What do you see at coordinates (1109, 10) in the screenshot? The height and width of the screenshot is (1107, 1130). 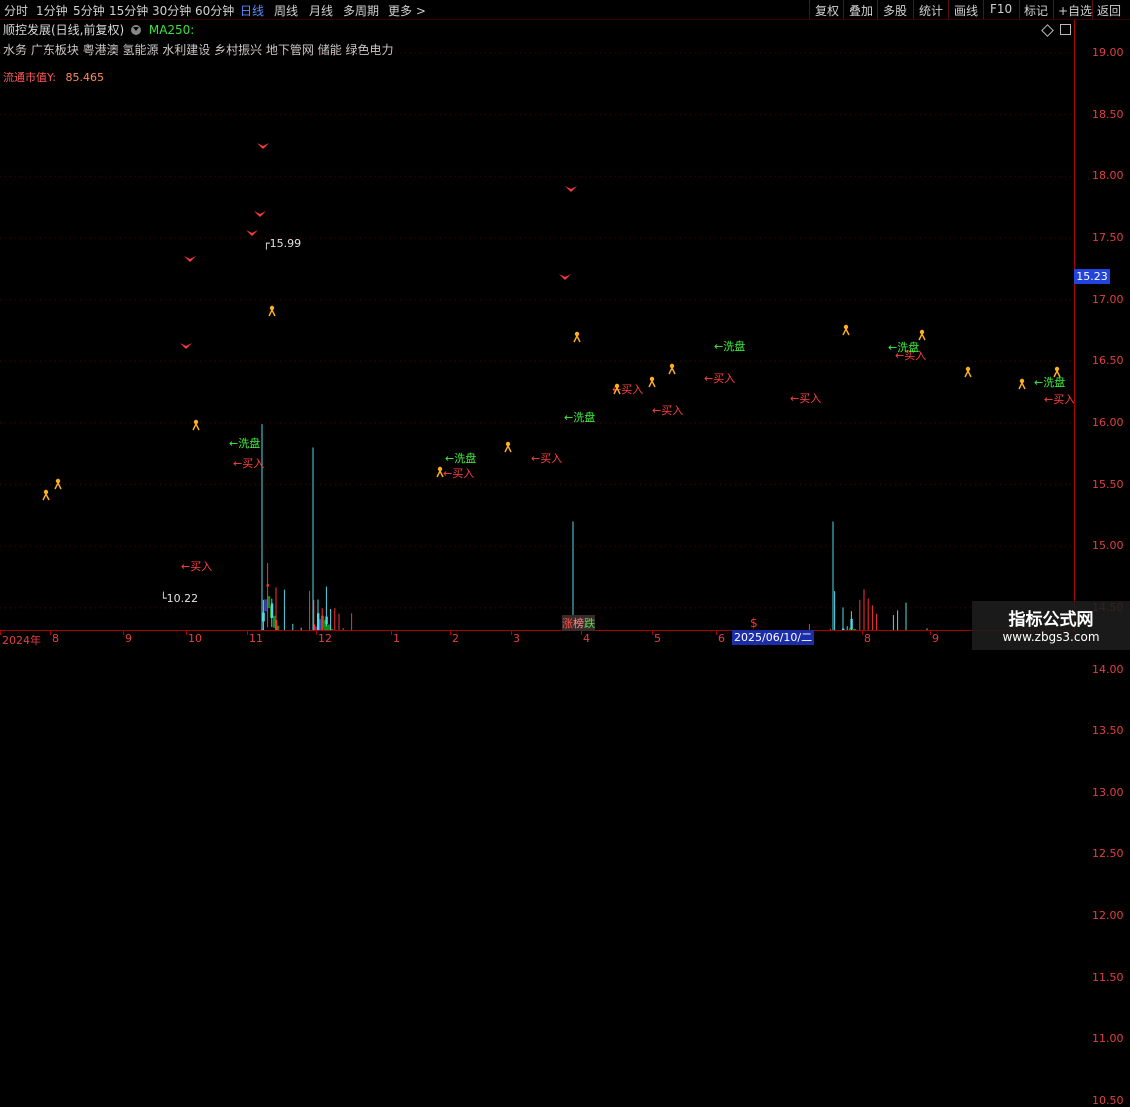 I see `back-button: 返回` at bounding box center [1109, 10].